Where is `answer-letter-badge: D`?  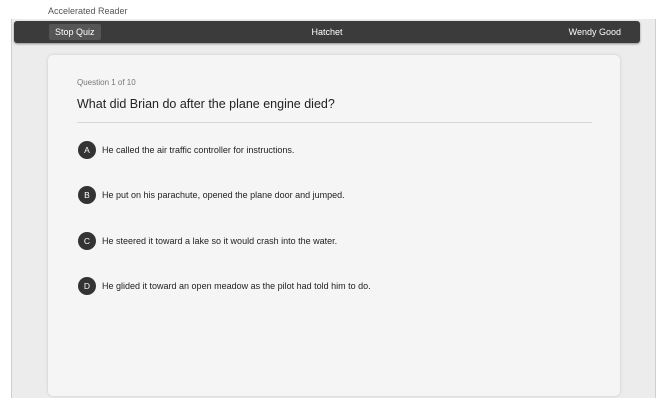
answer-letter-badge: D is located at coordinates (87, 286).